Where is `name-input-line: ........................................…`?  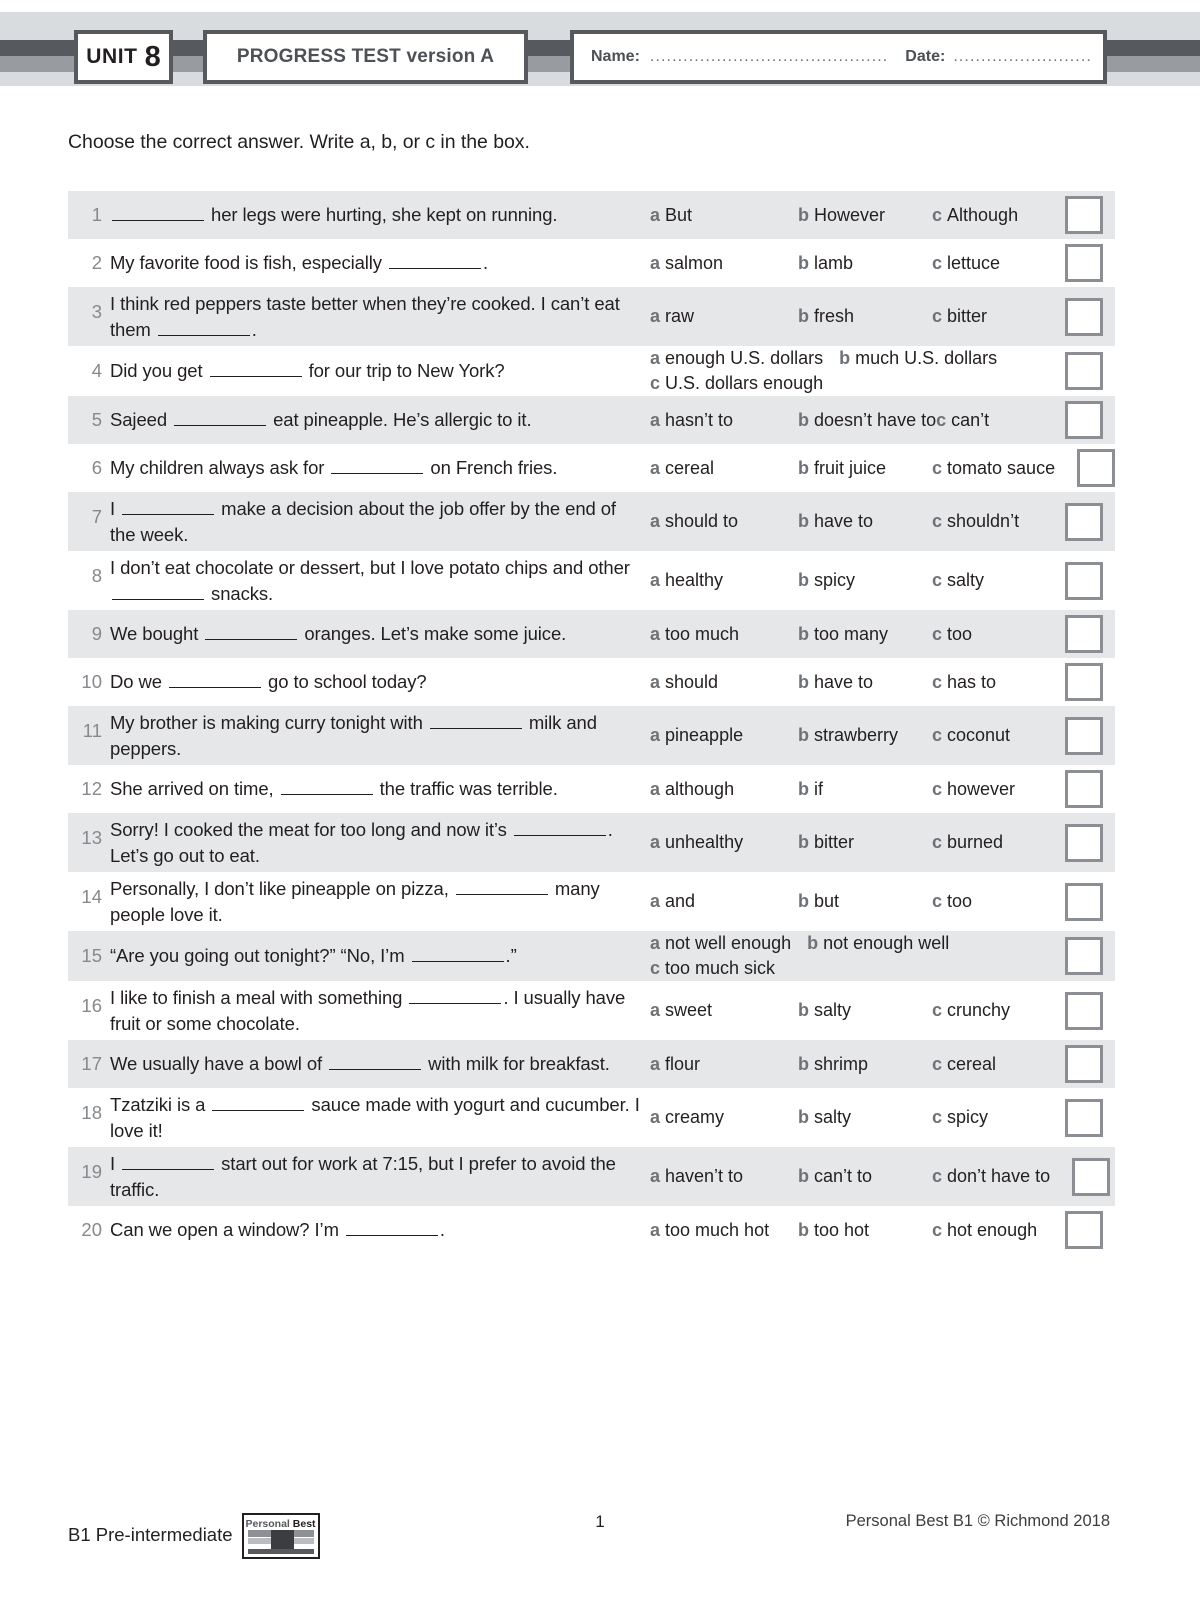
name-input-line: ........................................… is located at coordinates (768, 57).